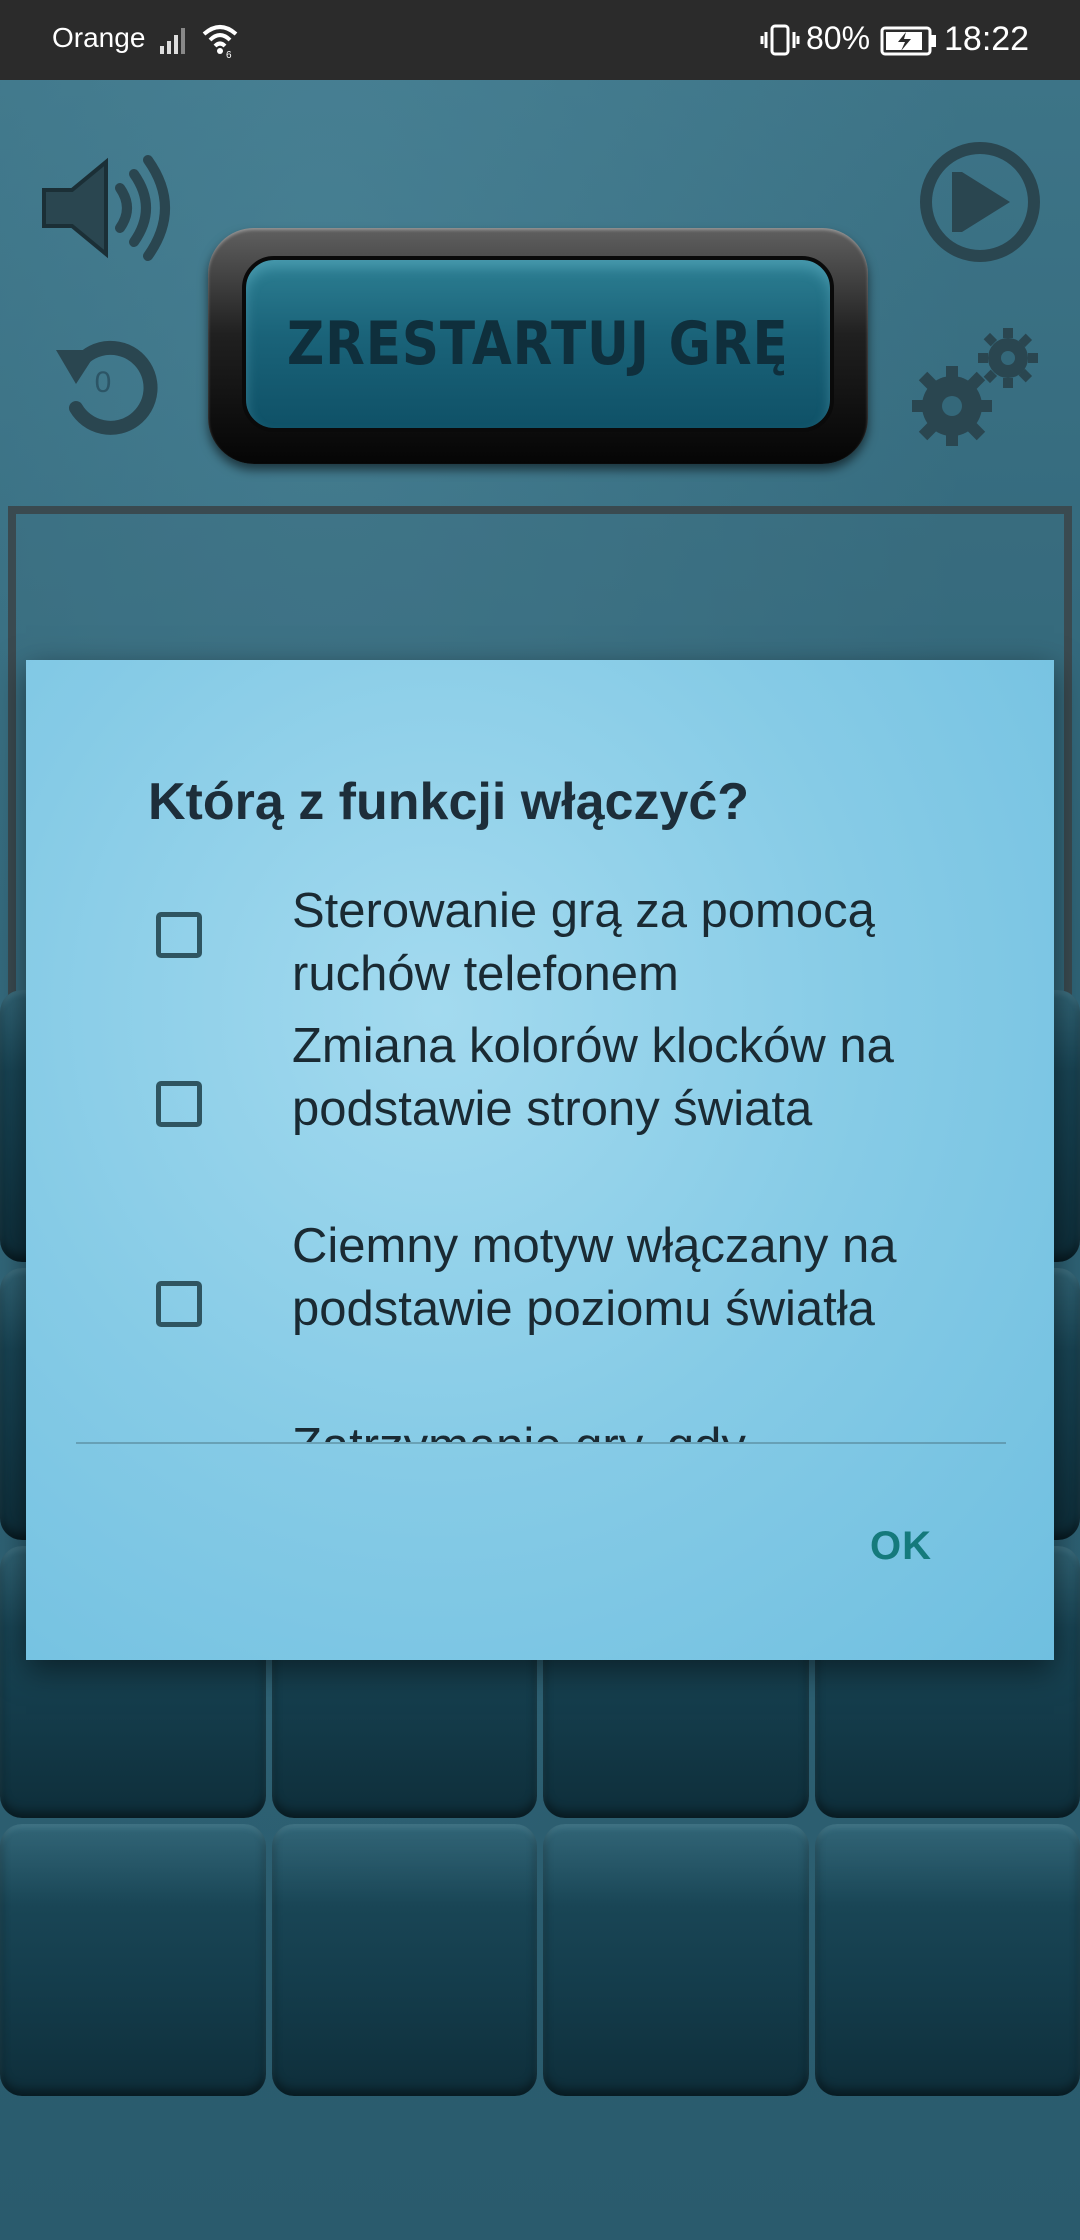 The width and height of the screenshot is (1080, 2240). Describe the element at coordinates (980, 202) in the screenshot. I see `play-icon` at that location.